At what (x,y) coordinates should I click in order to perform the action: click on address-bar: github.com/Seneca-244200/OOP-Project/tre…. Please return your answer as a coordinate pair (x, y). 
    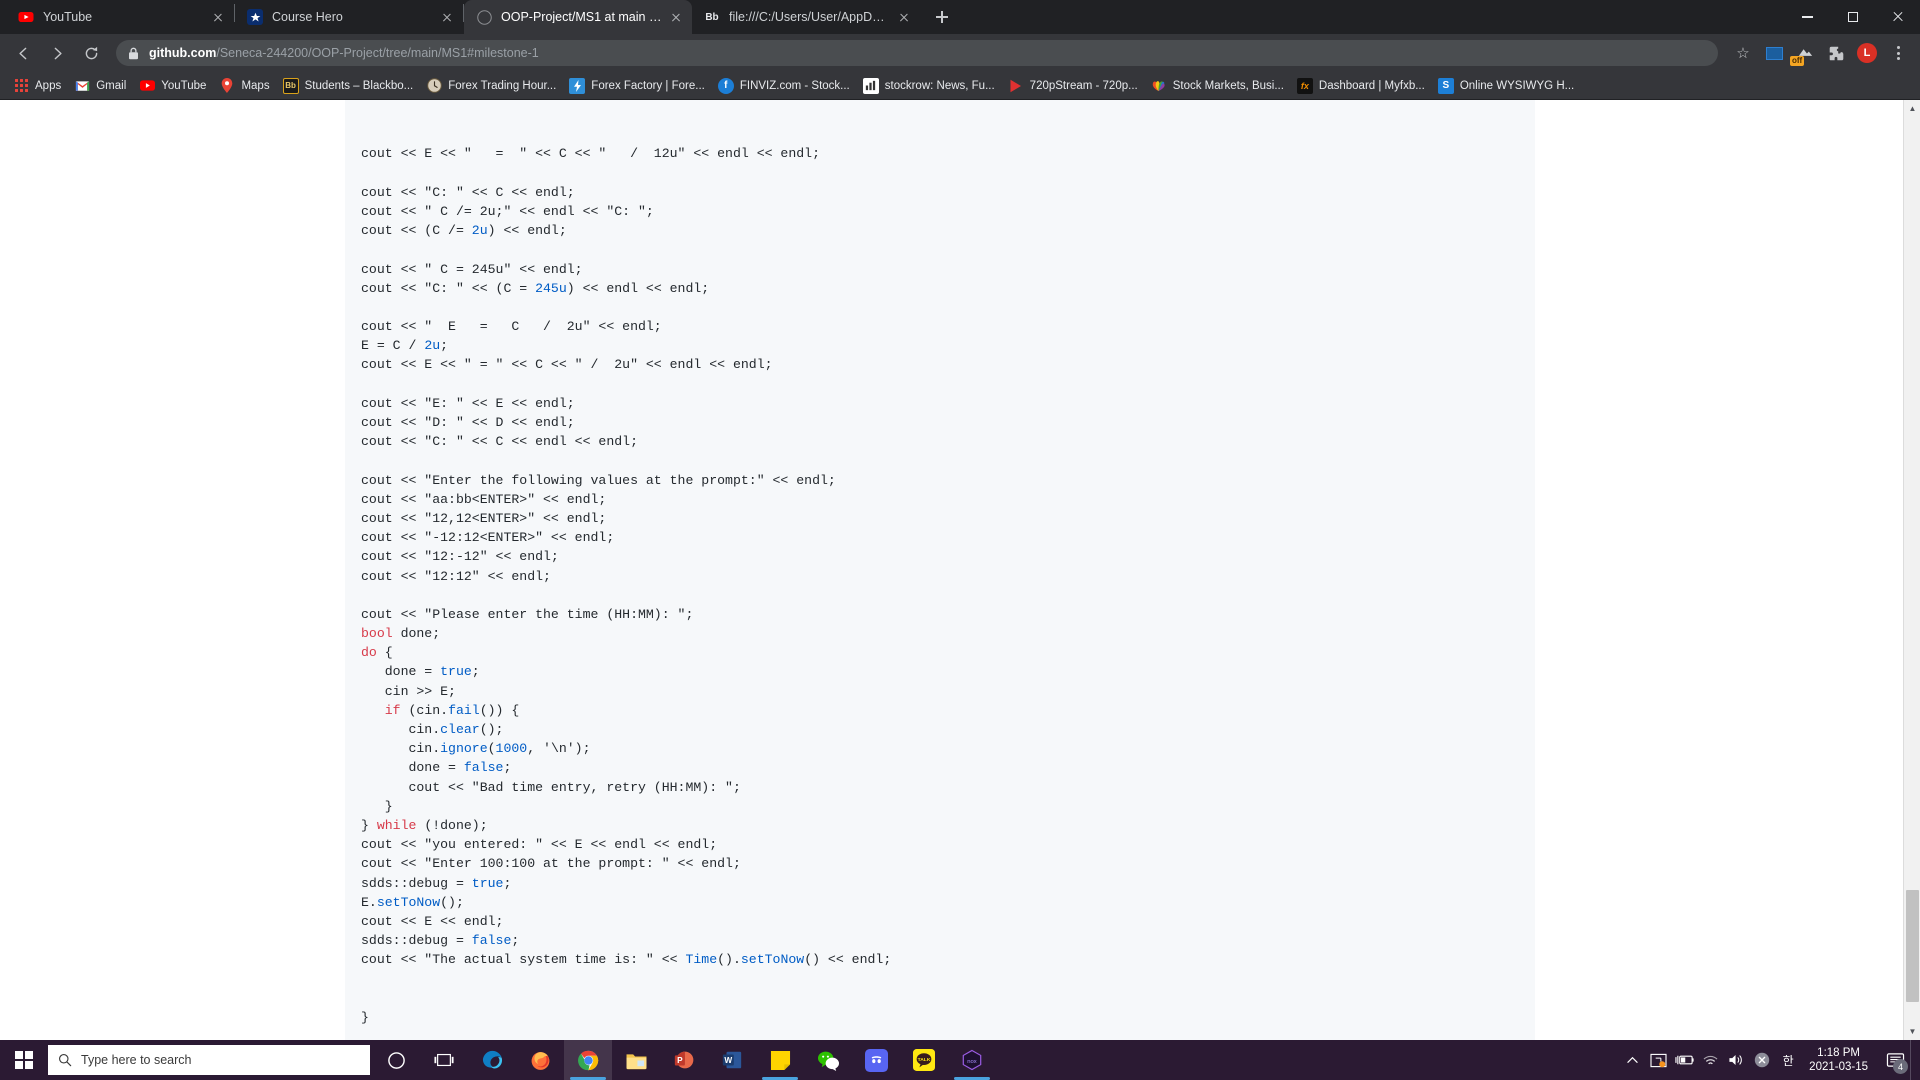
    Looking at the image, I should click on (917, 53).